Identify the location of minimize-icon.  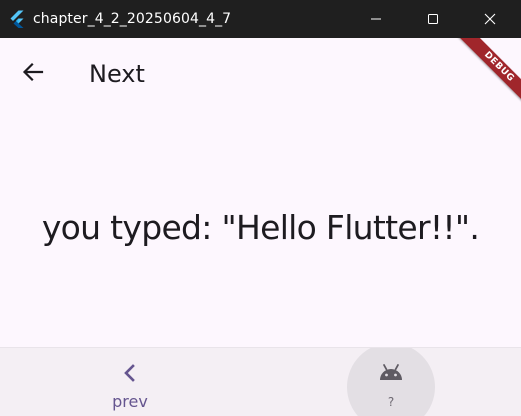
(376, 19).